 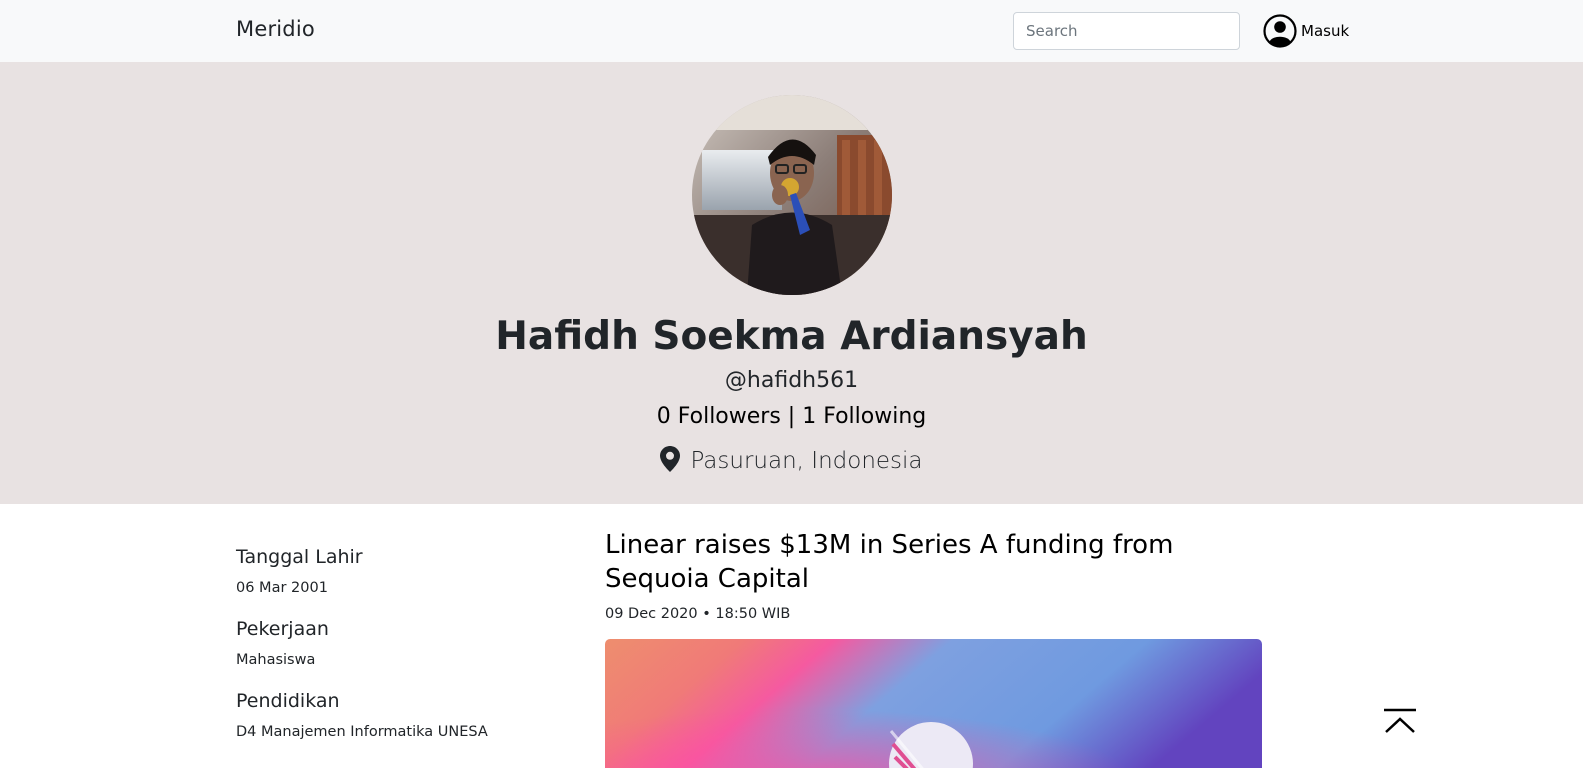 I want to click on login-button: Masuk, so click(x=1306, y=31).